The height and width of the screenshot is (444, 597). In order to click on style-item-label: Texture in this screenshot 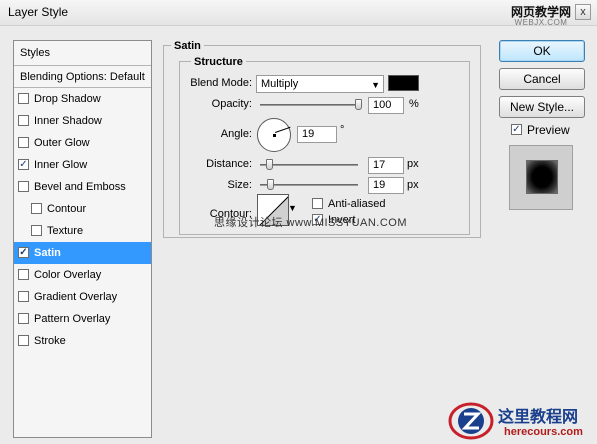, I will do `click(65, 231)`.